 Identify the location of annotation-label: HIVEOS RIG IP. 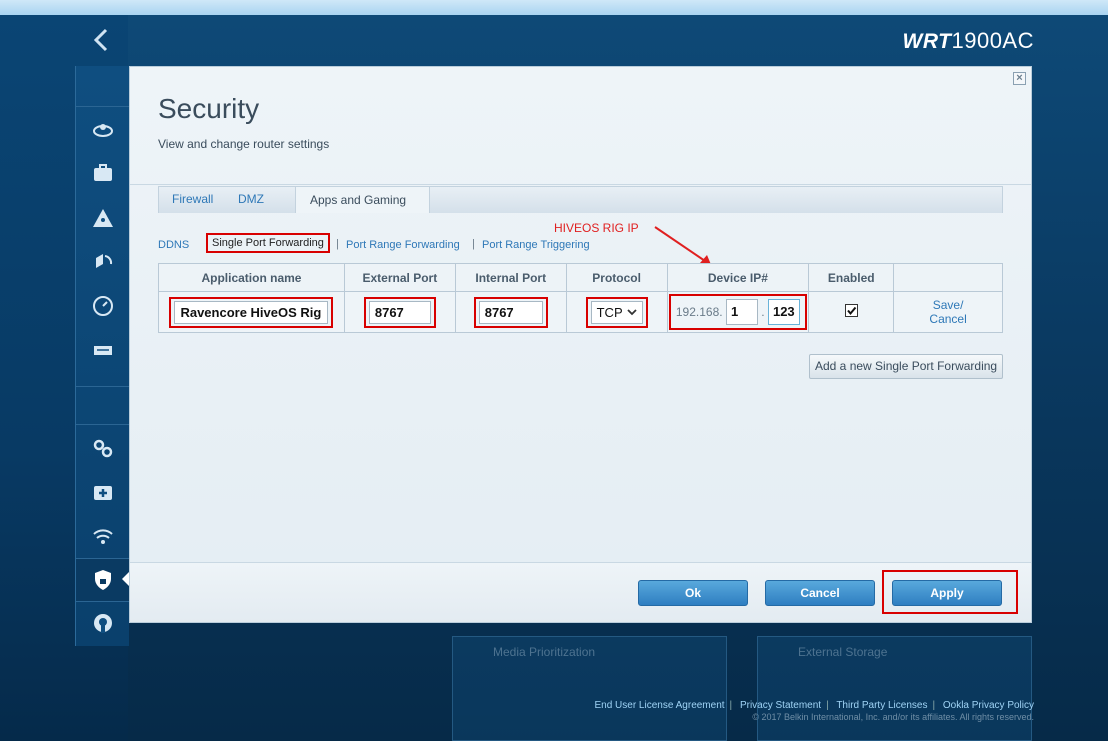
(596, 228).